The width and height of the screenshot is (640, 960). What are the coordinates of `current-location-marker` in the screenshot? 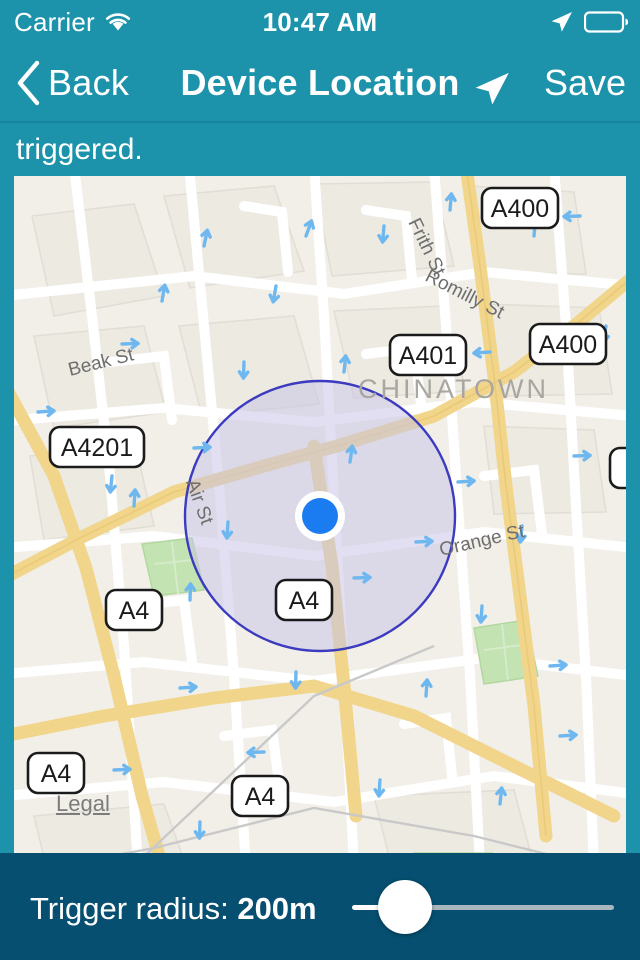 It's located at (320, 516).